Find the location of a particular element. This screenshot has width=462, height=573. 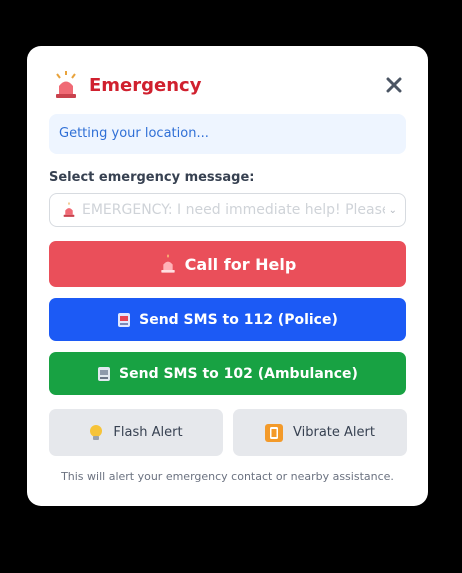

vibrate-alert-button: Vibrate Alert is located at coordinates (320, 432).